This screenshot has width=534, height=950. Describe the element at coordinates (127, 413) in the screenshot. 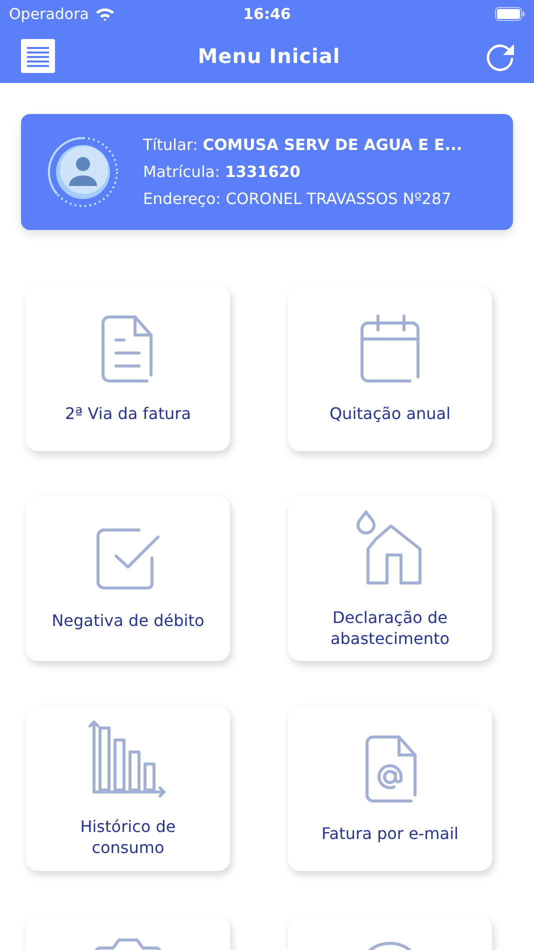

I see `tile-label: 2ª Via da fatura` at that location.